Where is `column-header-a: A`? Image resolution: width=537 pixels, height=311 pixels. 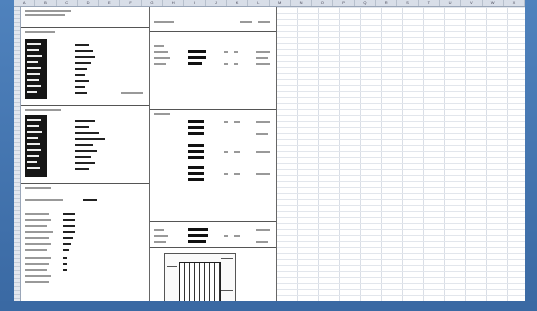 column-header-a: A is located at coordinates (25, 3).